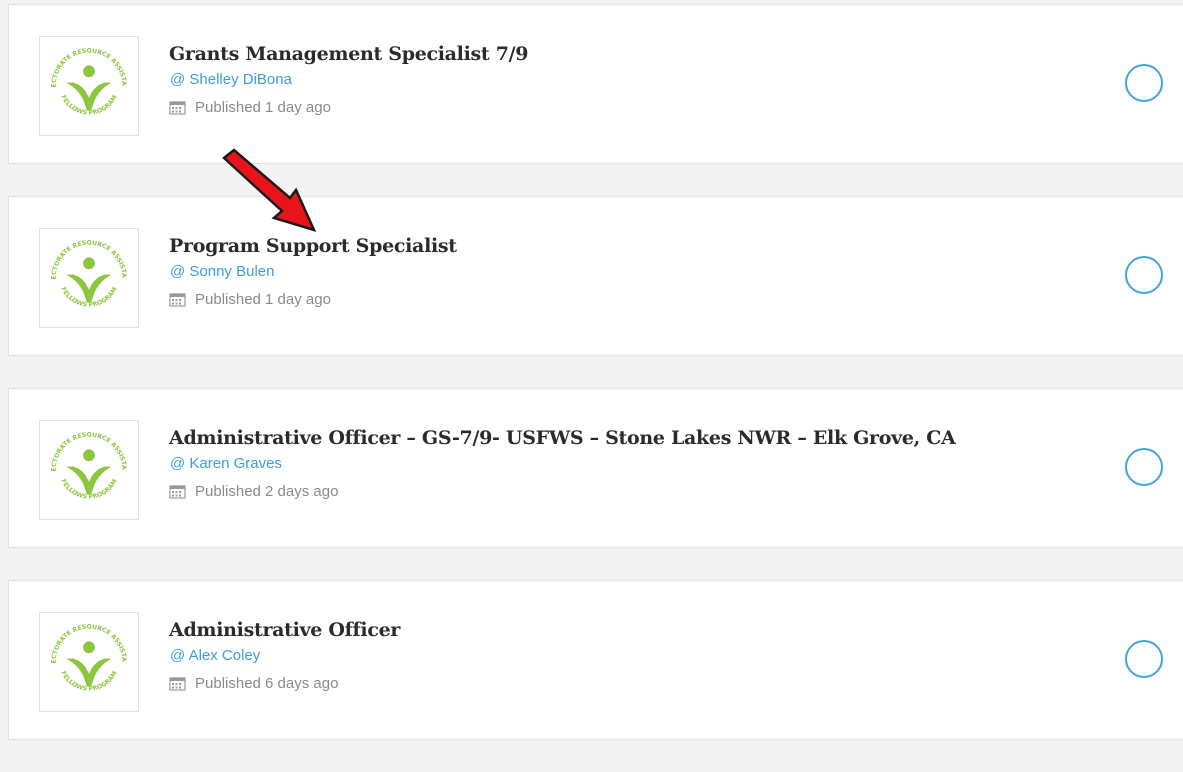 The image size is (1183, 772). I want to click on published-meta: Published 6 days ago, so click(253, 683).